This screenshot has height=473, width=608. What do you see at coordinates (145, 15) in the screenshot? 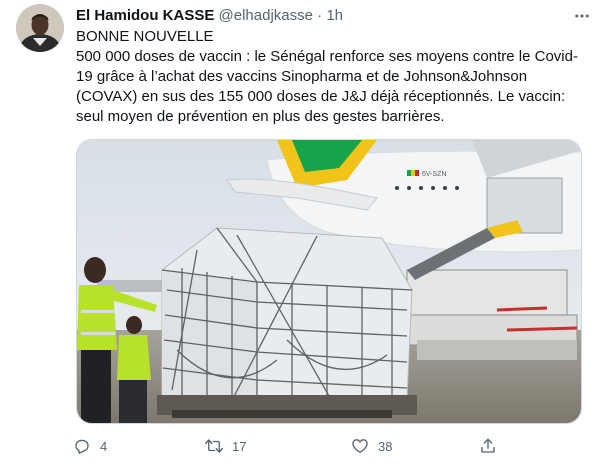
I see `author-name: El Hamidou KASSE` at bounding box center [145, 15].